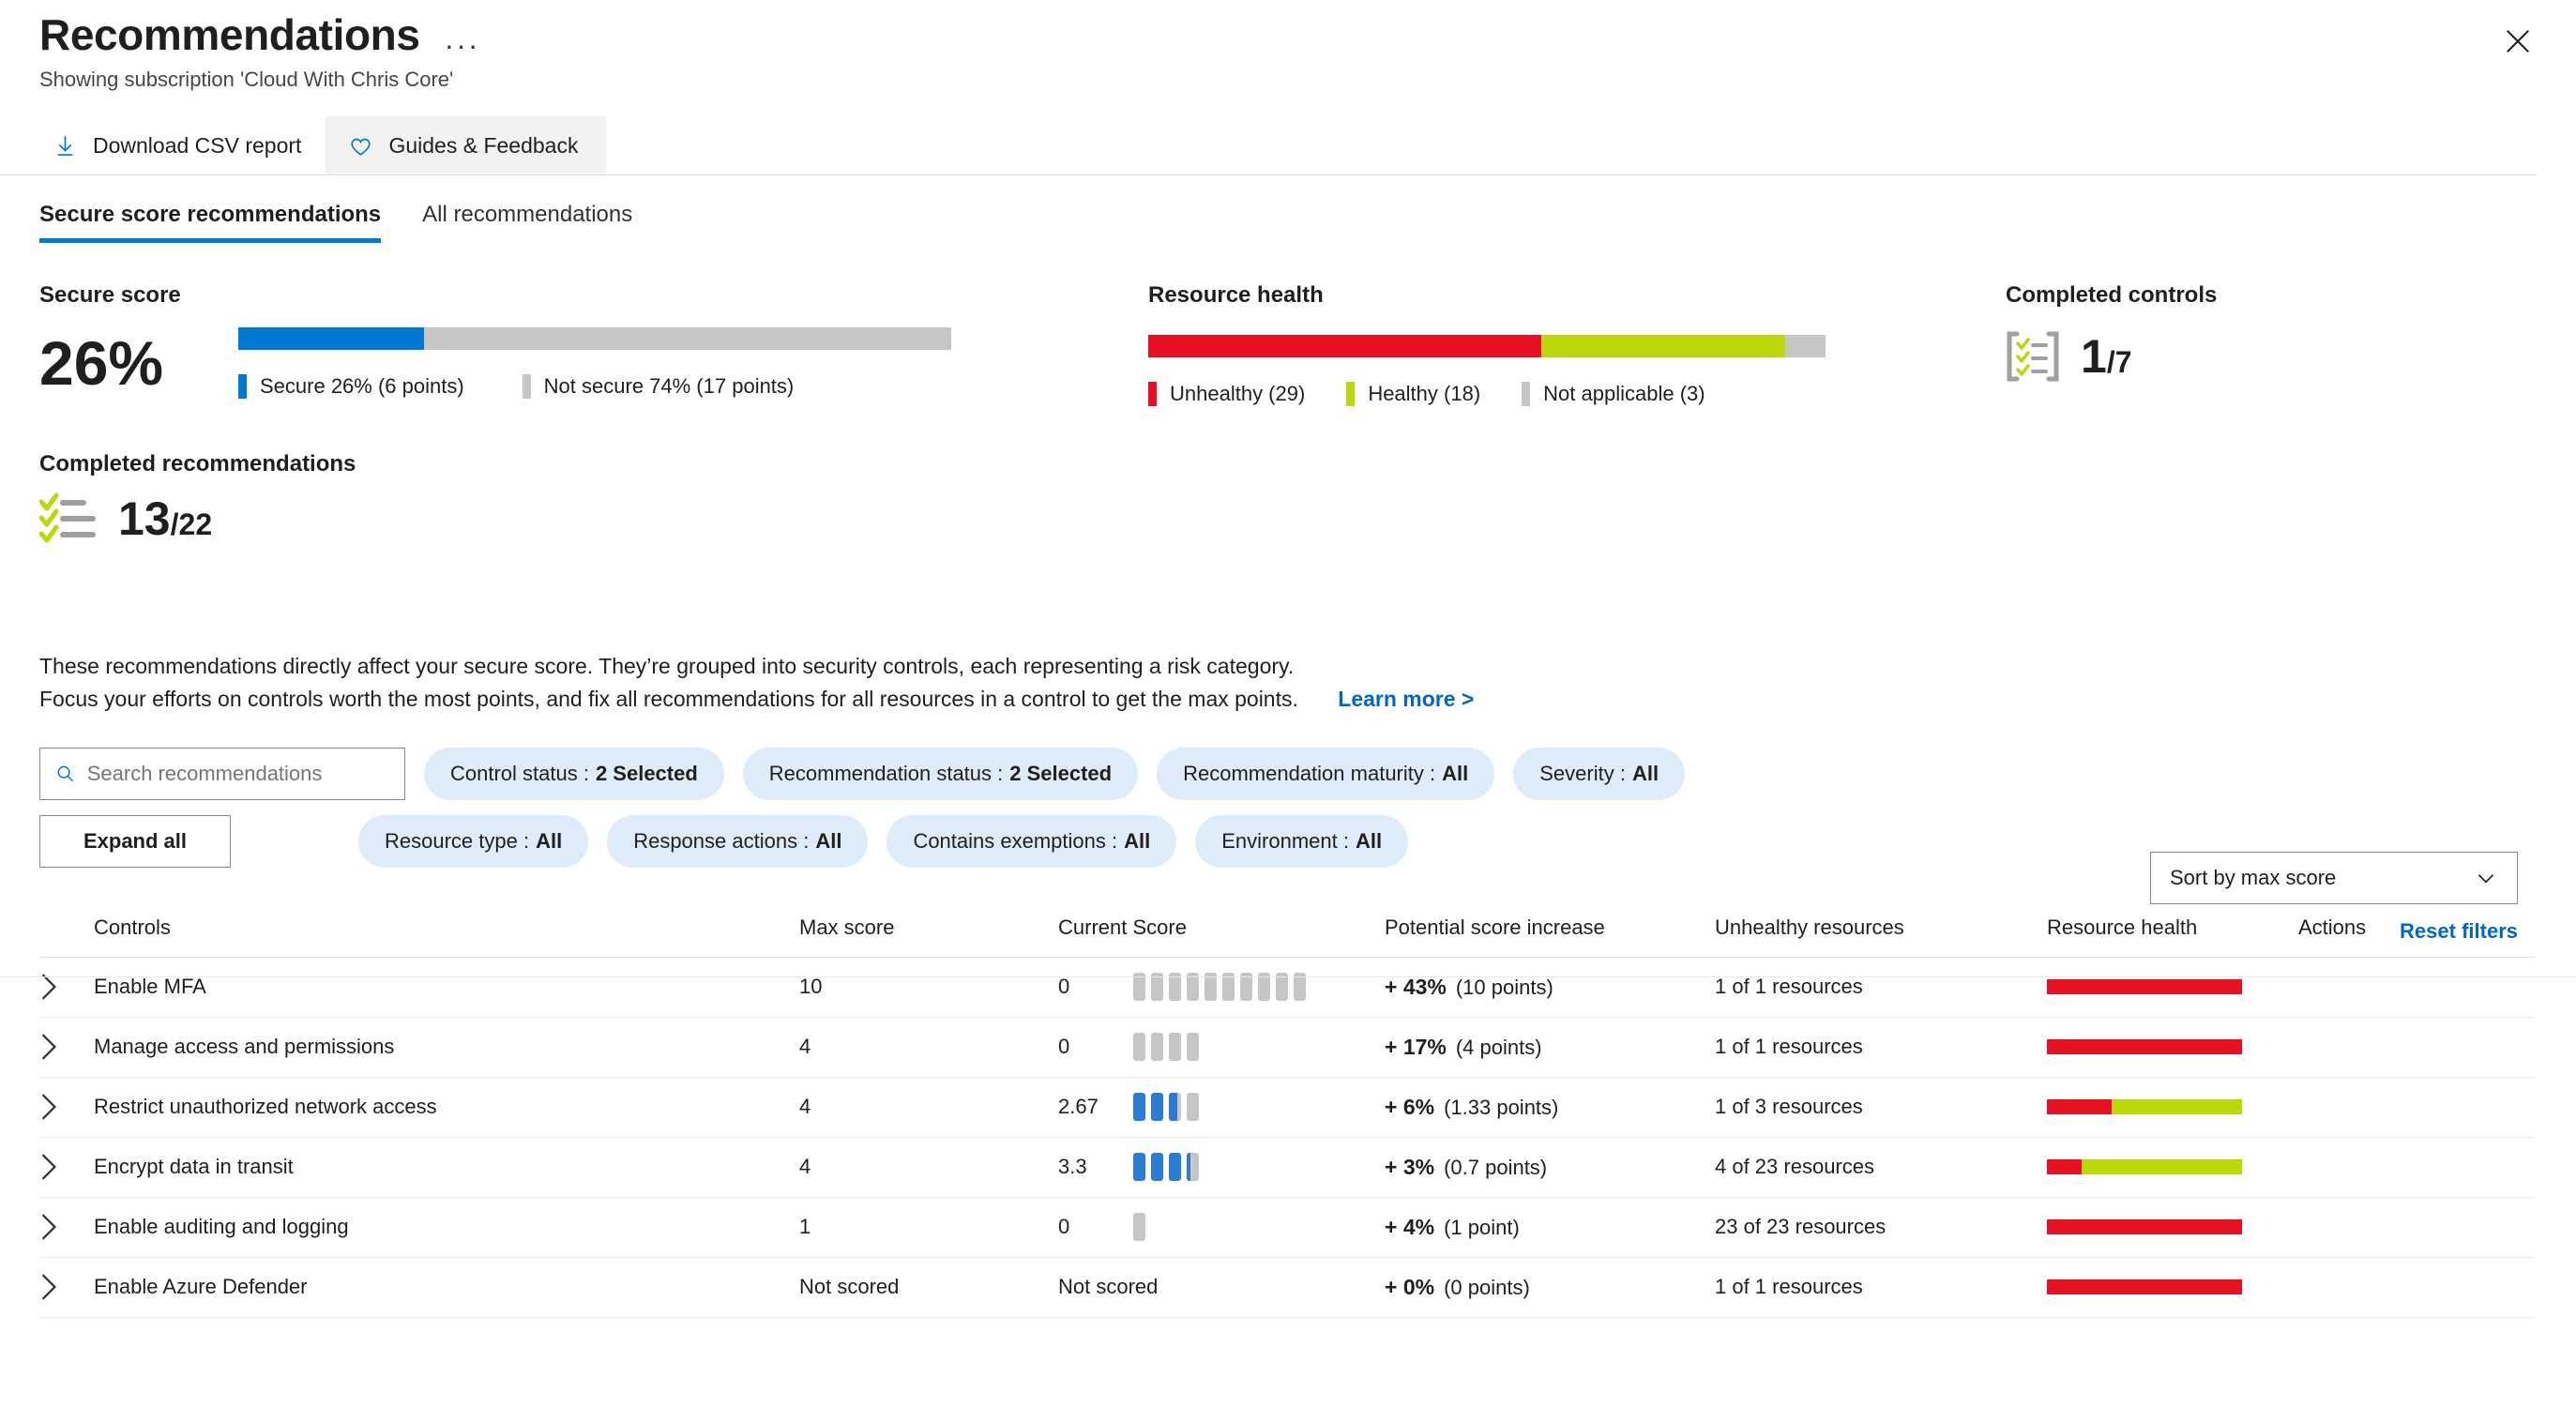 Image resolution: width=2576 pixels, height=1407 pixels. Describe the element at coordinates (2253, 877) in the screenshot. I see `sort-by-label: Sort by max score` at that location.